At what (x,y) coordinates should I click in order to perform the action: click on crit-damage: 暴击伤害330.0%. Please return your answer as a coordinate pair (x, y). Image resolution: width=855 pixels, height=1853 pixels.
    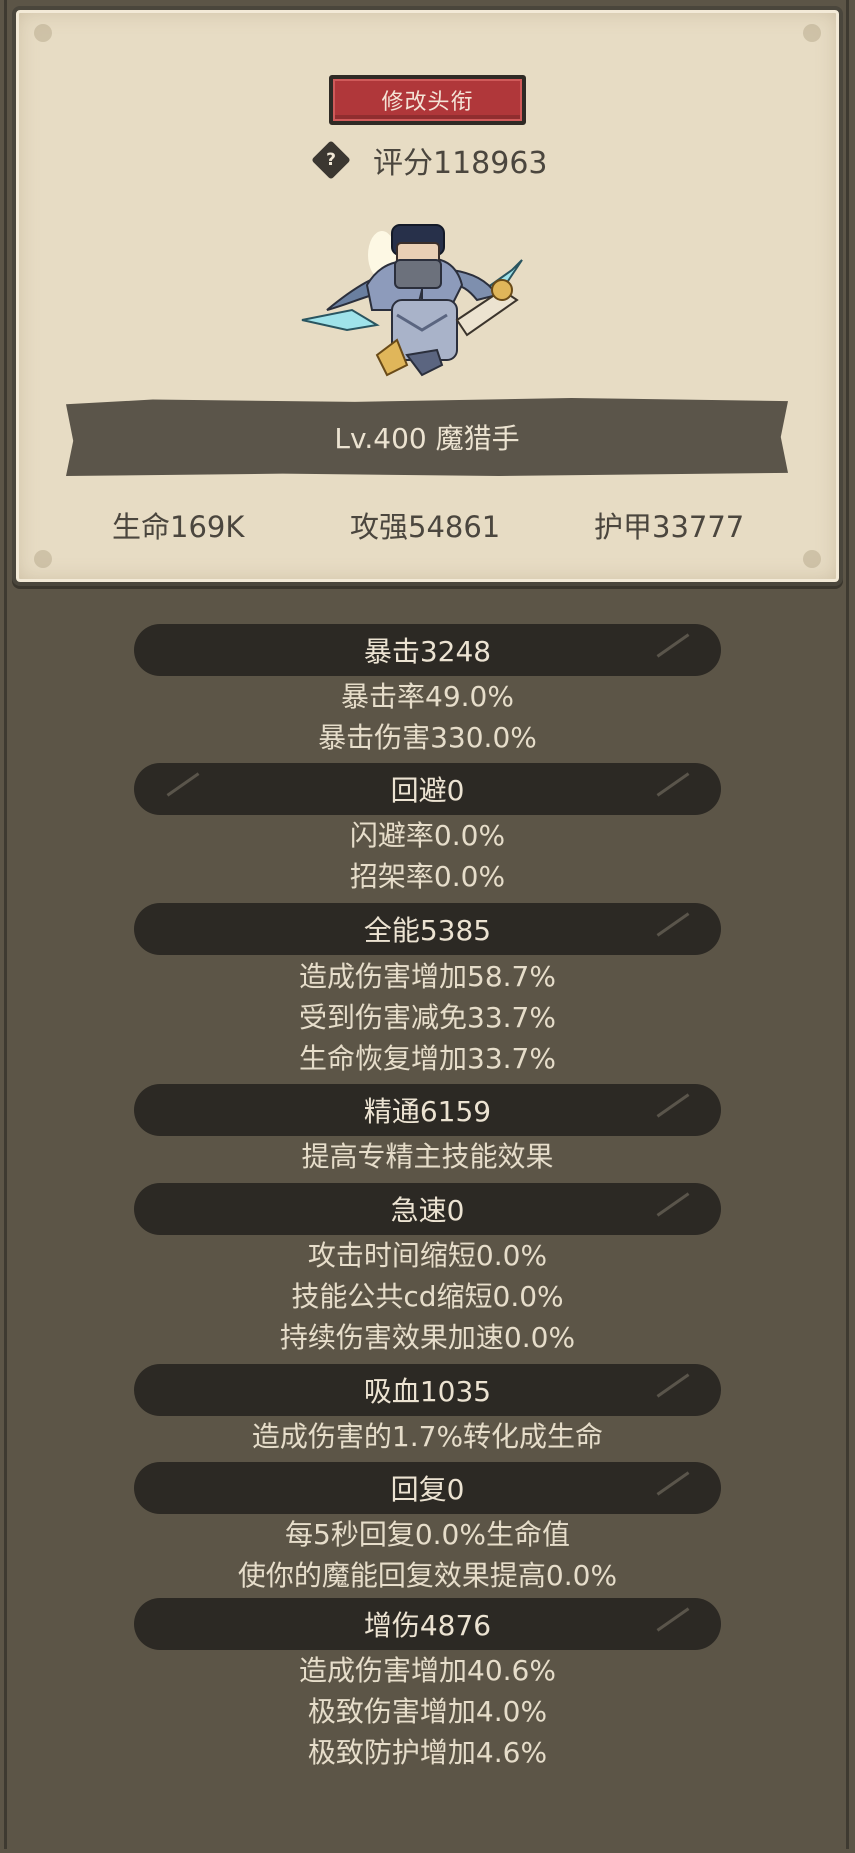
    Looking at the image, I should click on (427, 737).